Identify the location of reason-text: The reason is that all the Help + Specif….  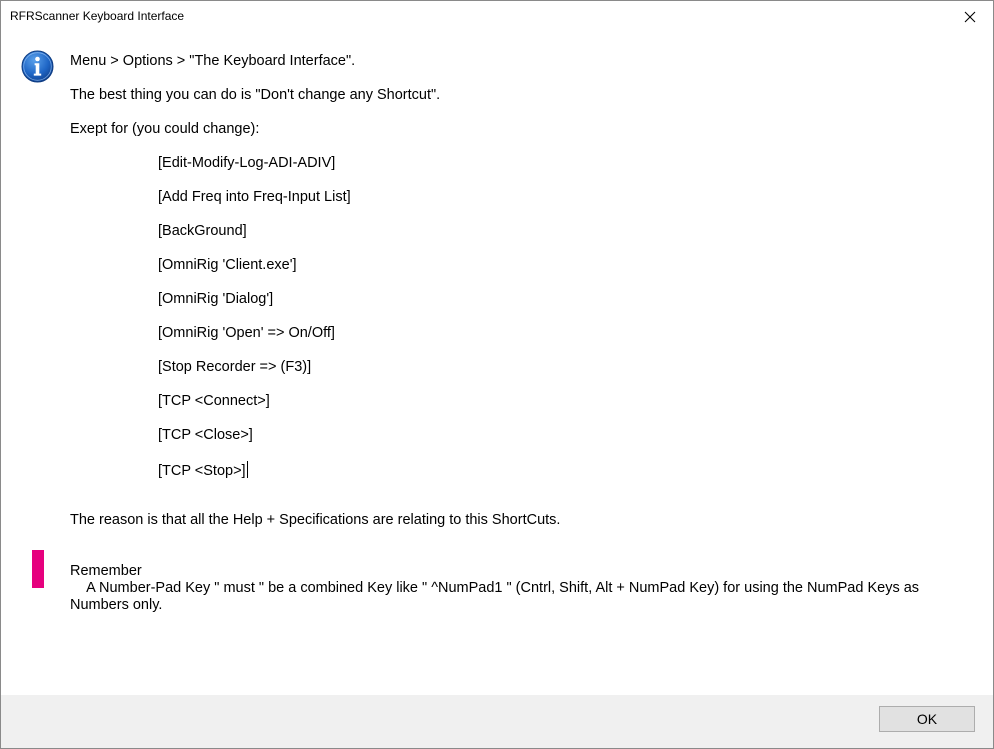
(315, 520).